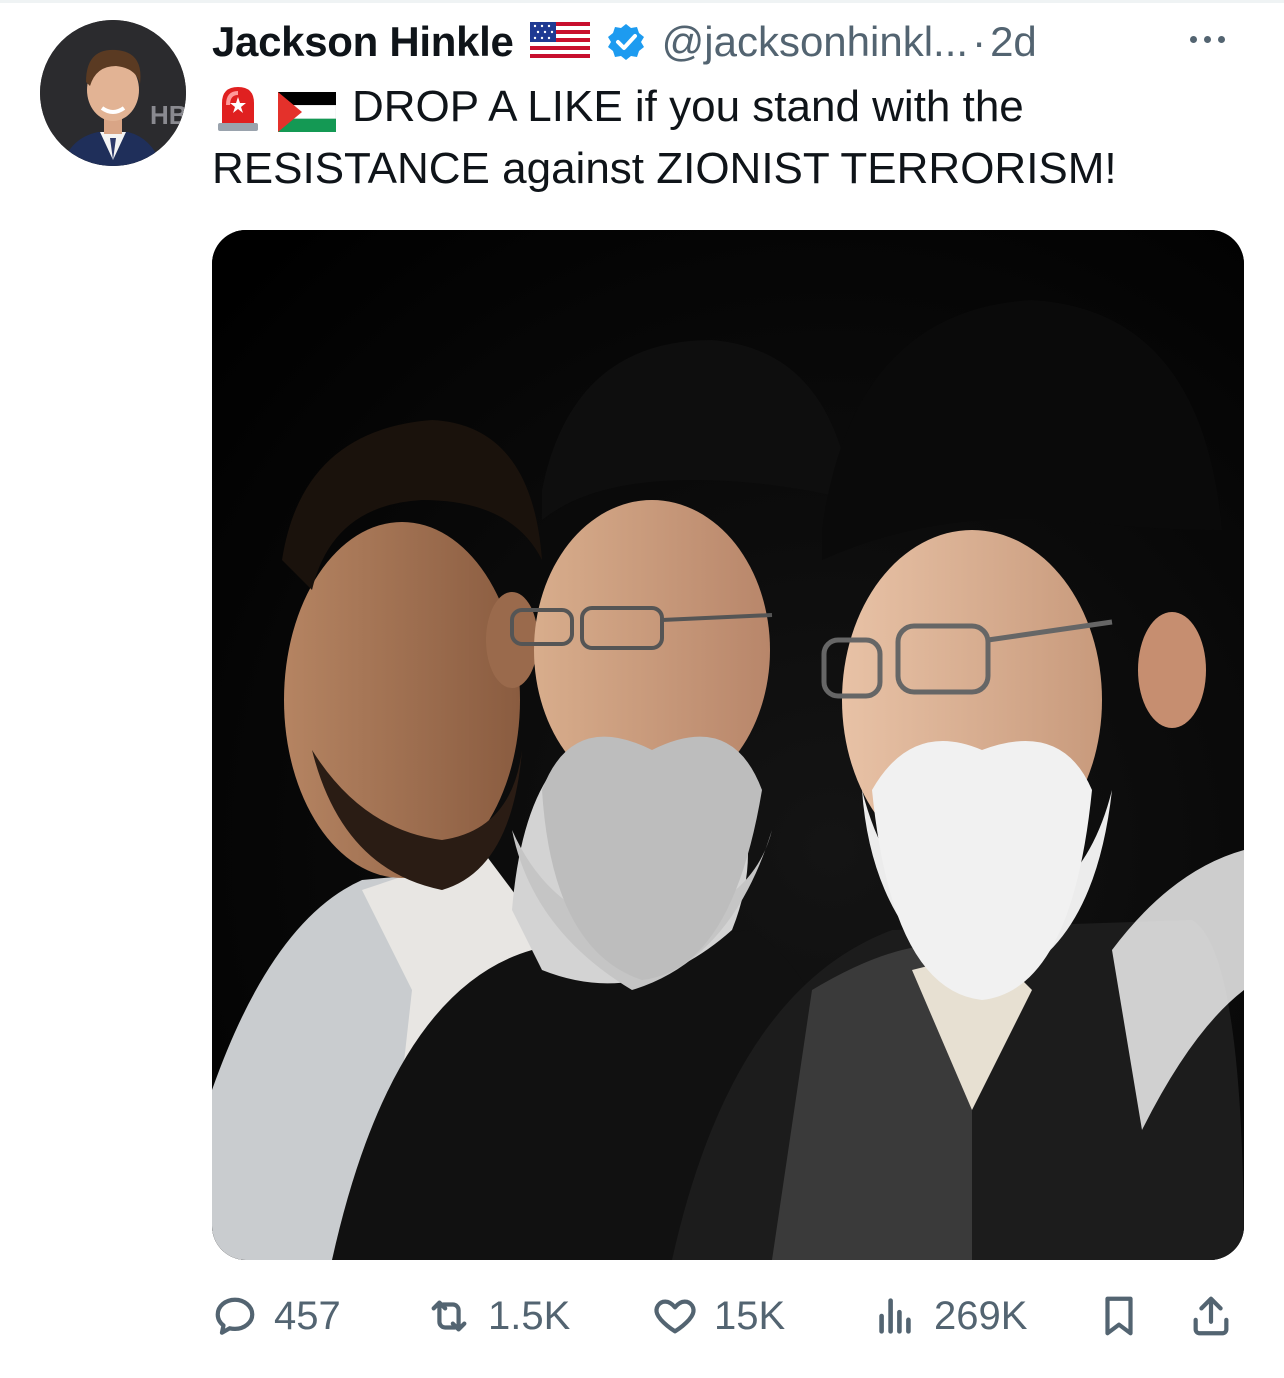  What do you see at coordinates (981, 1315) in the screenshot?
I see `view-count: 269K` at bounding box center [981, 1315].